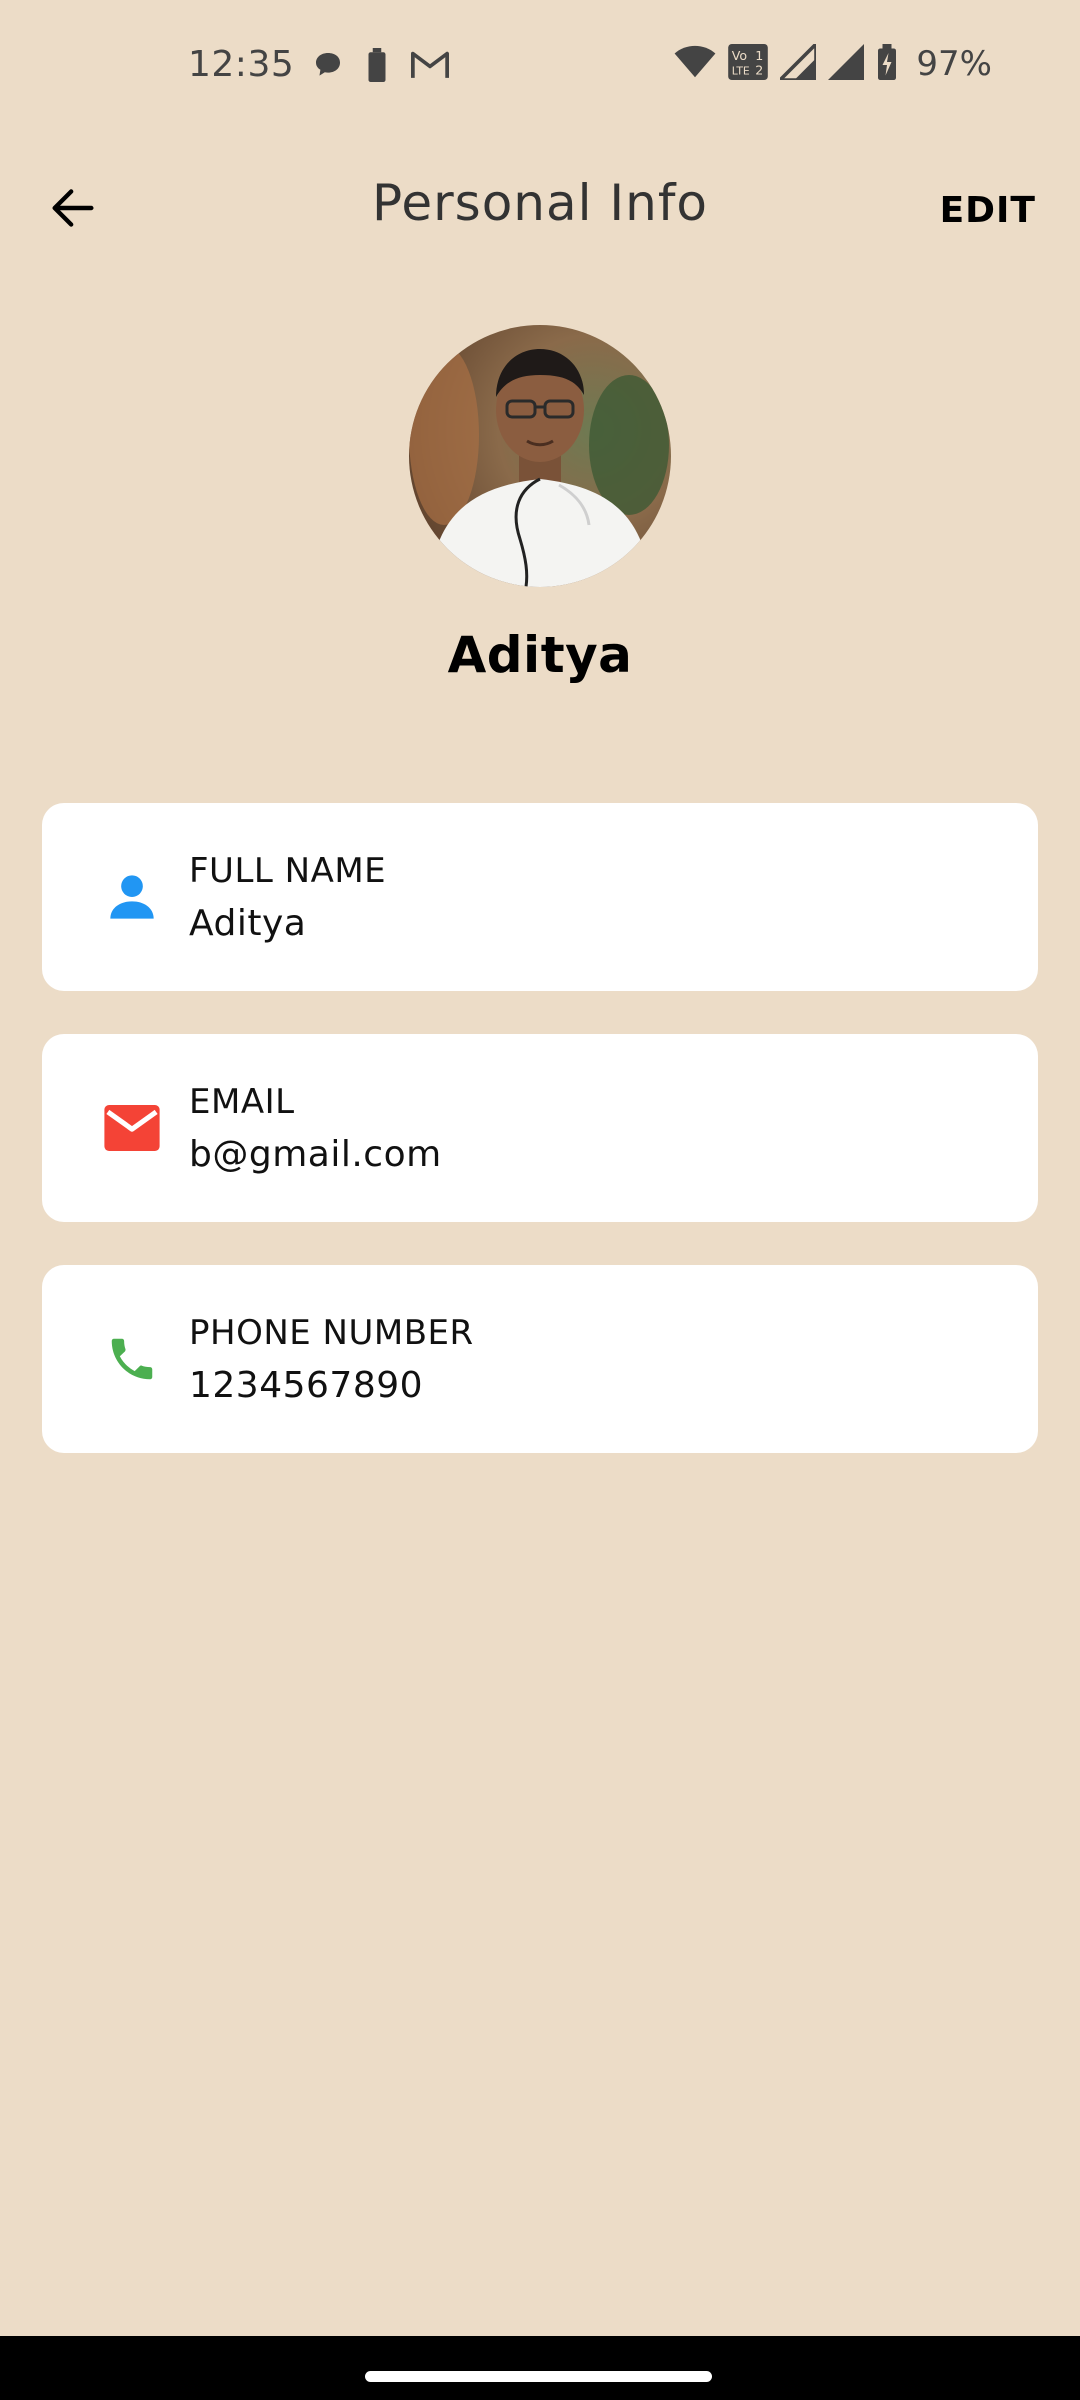 This screenshot has height=2400, width=1080. Describe the element at coordinates (988, 210) in the screenshot. I see `edit-button: EDIT` at that location.